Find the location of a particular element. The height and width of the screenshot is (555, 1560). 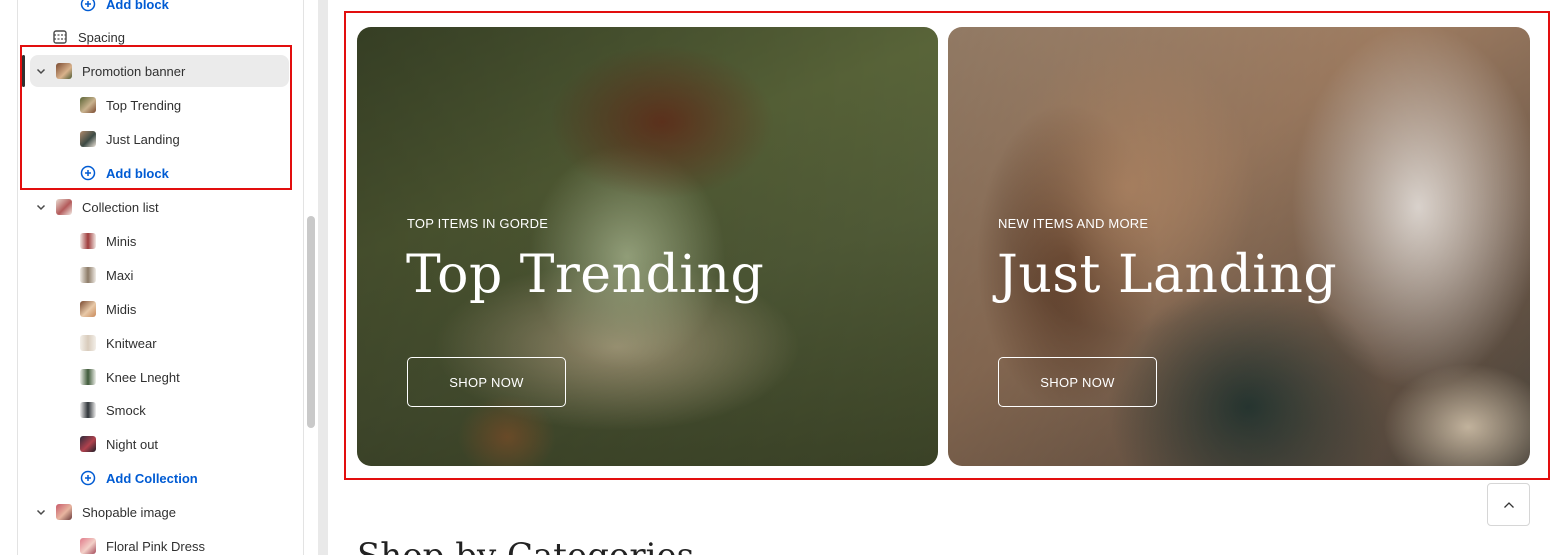

shopable-thumbnail is located at coordinates (88, 546).